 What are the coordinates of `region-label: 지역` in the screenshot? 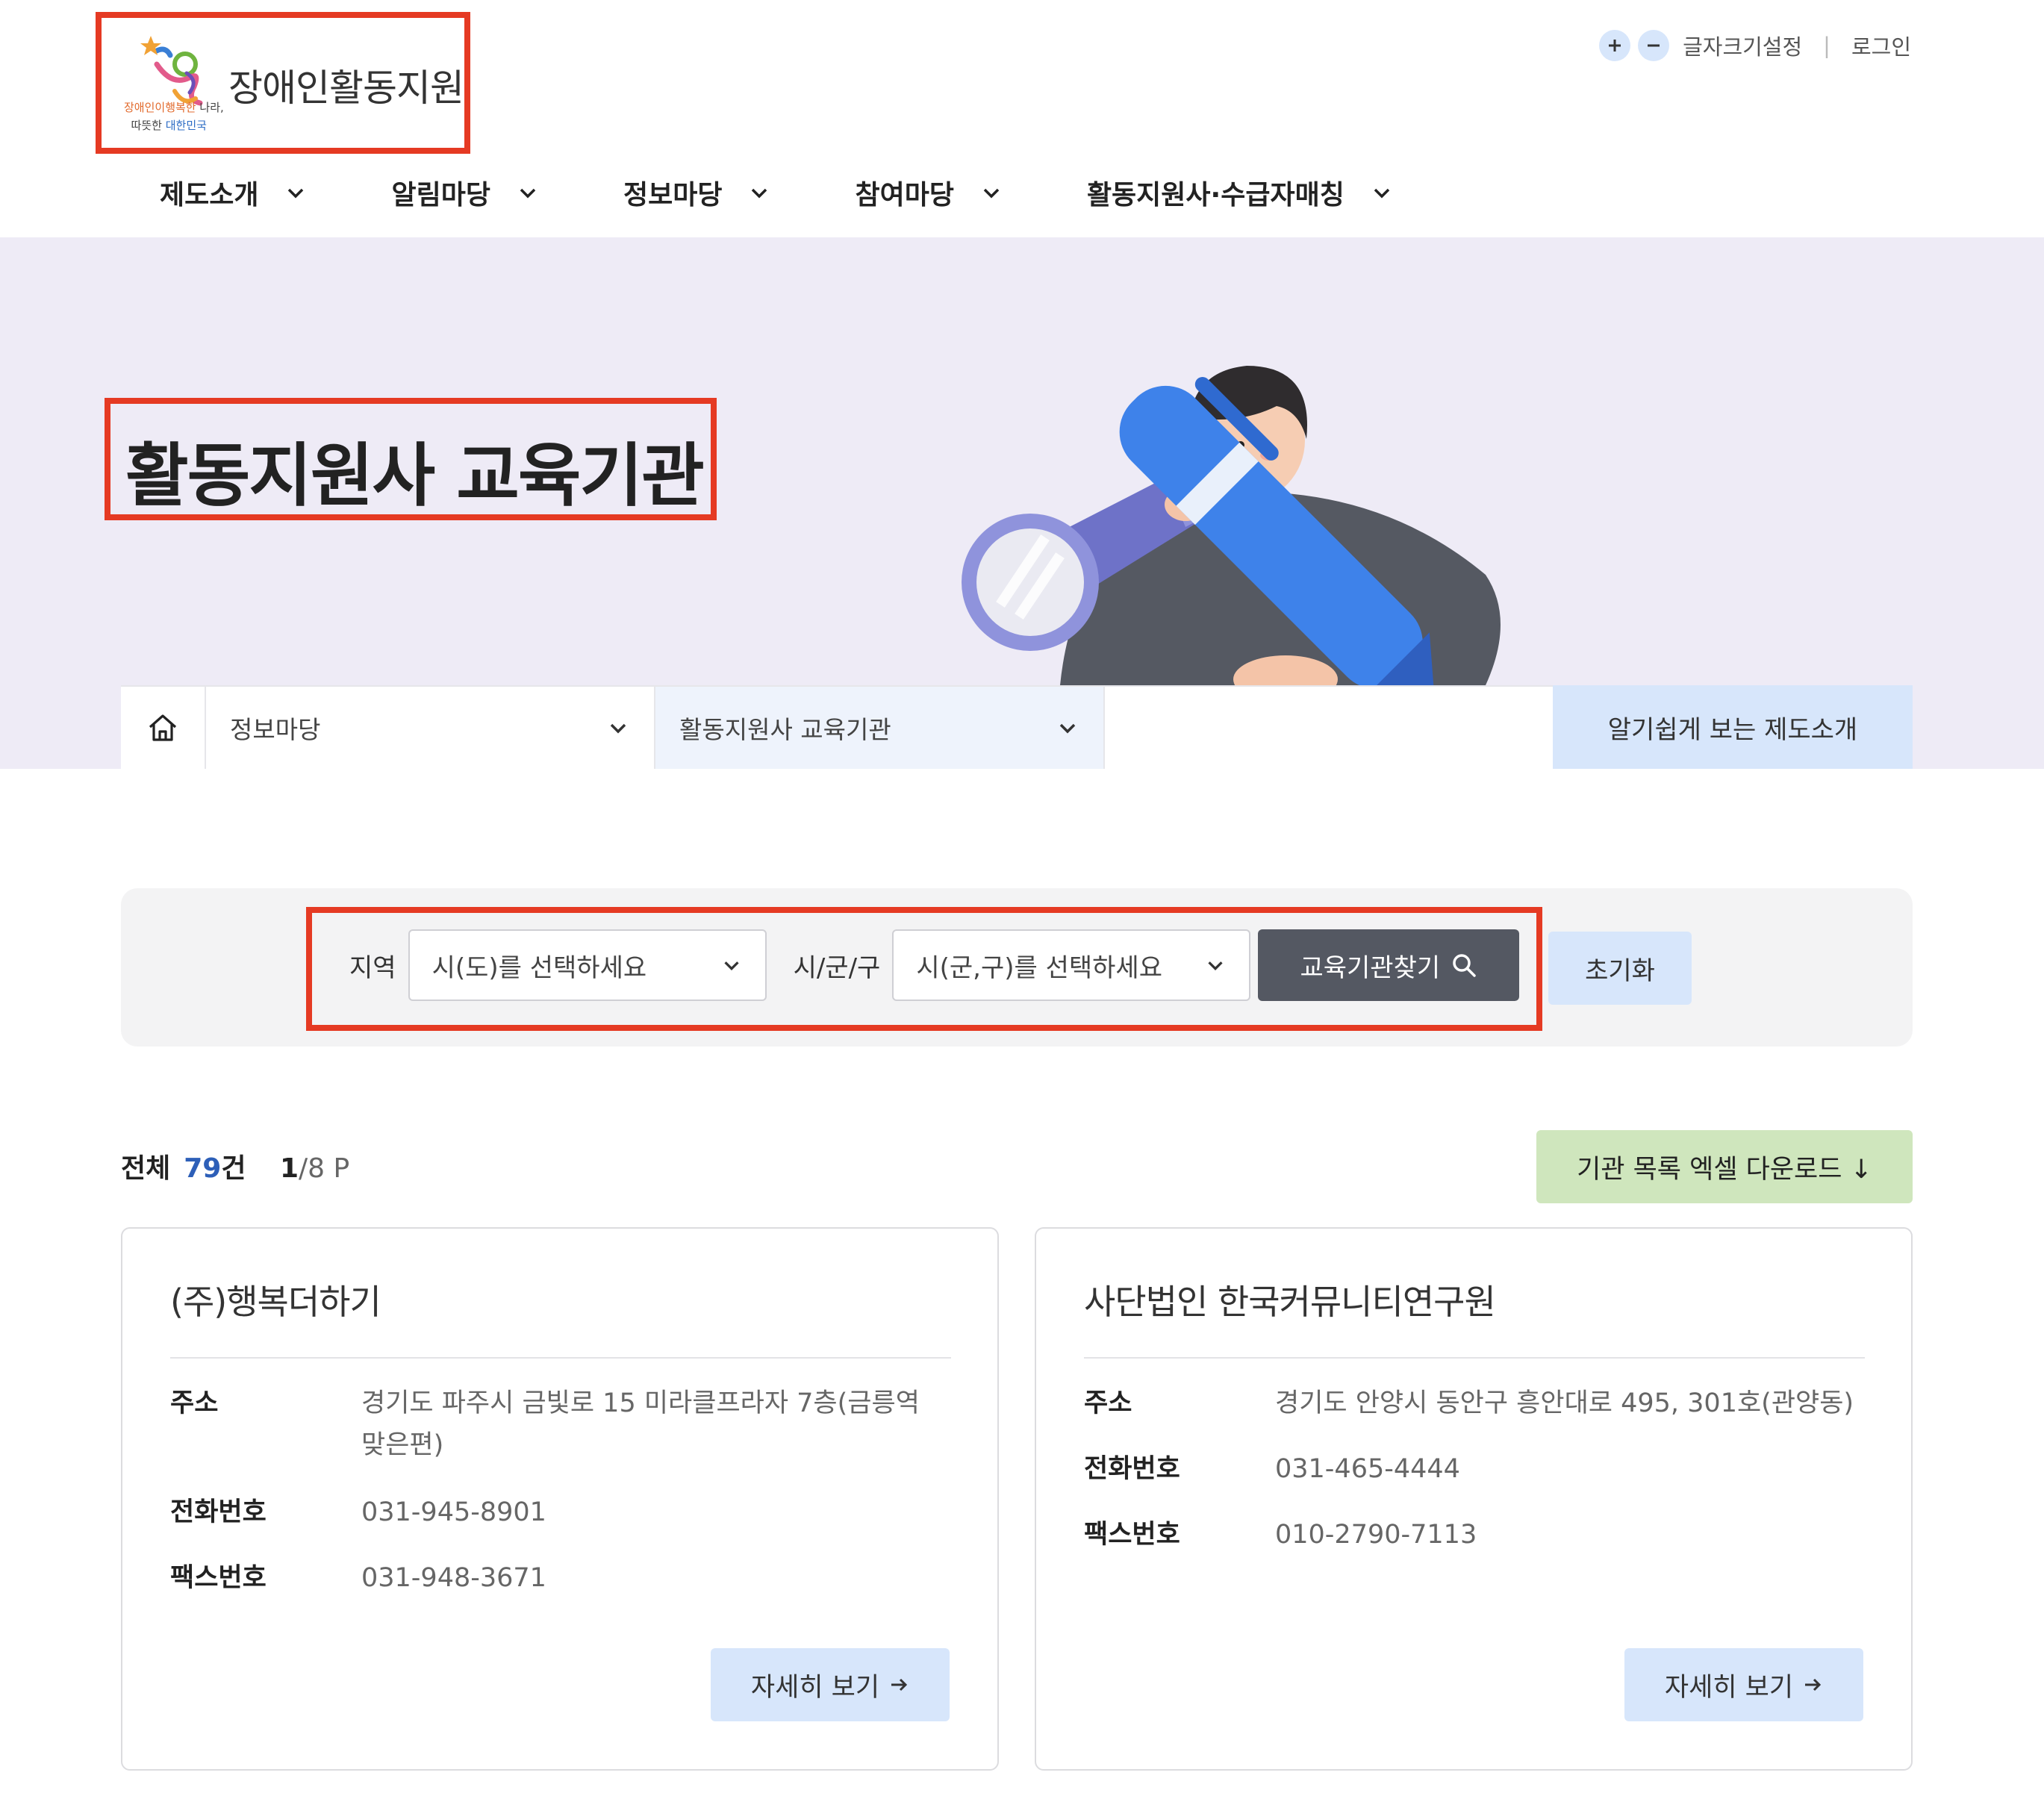 It's located at (372, 967).